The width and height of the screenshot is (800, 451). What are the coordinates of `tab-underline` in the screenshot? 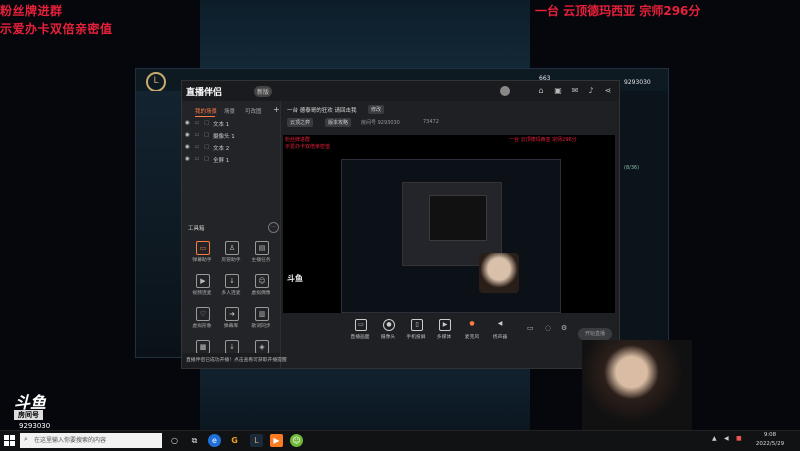 It's located at (205, 116).